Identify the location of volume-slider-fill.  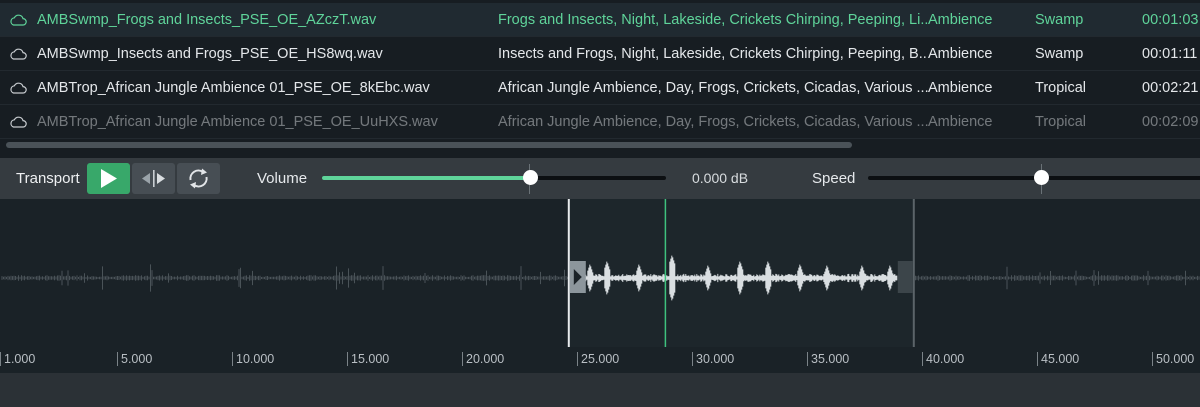
(426, 178).